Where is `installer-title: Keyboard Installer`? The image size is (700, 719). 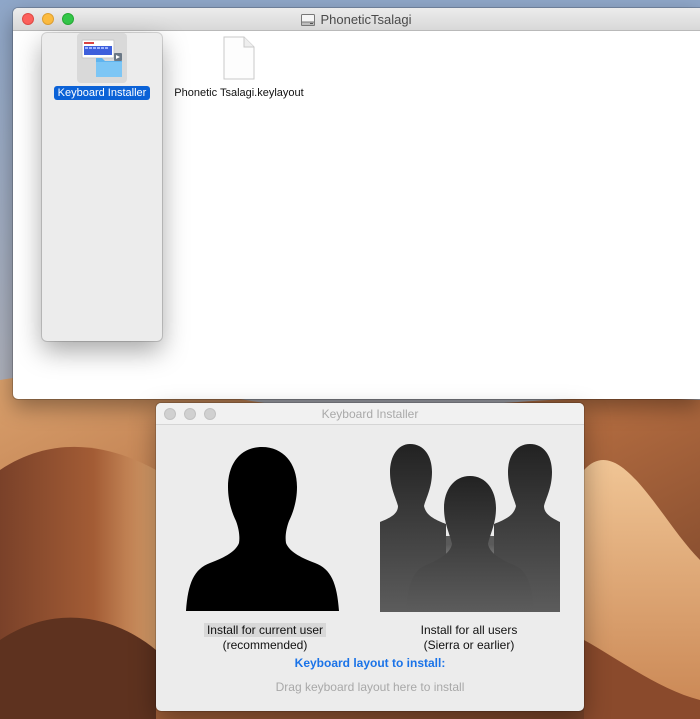 installer-title: Keyboard Installer is located at coordinates (370, 414).